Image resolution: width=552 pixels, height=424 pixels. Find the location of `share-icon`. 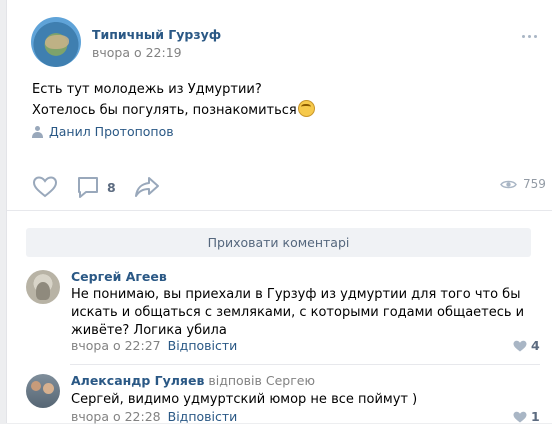

share-icon is located at coordinates (146, 187).